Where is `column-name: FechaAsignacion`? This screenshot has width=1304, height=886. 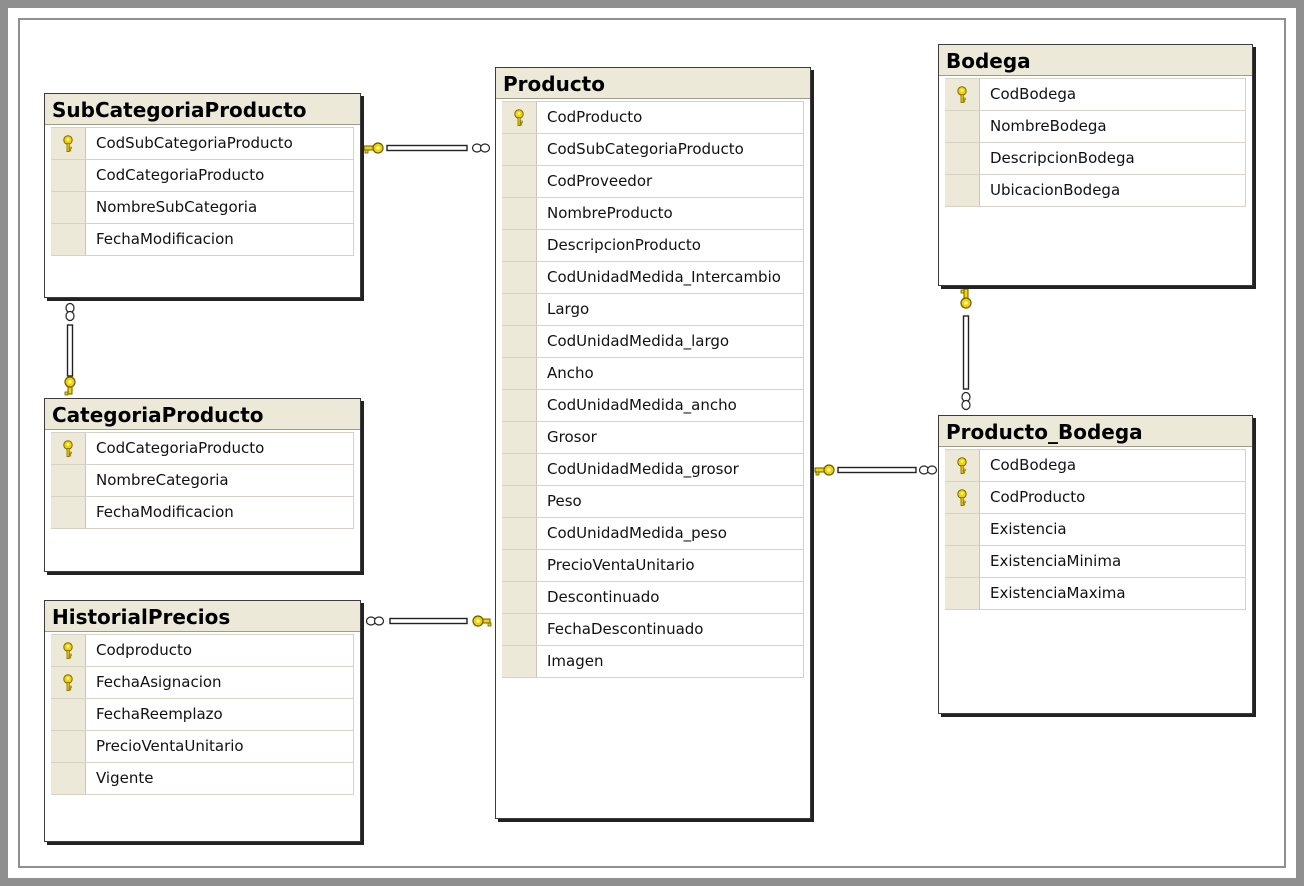
column-name: FechaAsignacion is located at coordinates (159, 682).